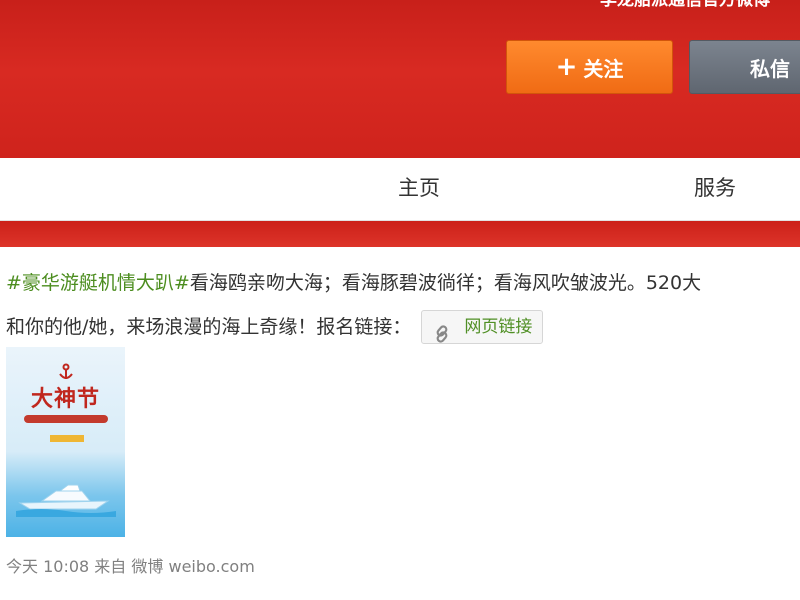  Describe the element at coordinates (47, 566) in the screenshot. I see `post-time: 今天 10:08` at that location.